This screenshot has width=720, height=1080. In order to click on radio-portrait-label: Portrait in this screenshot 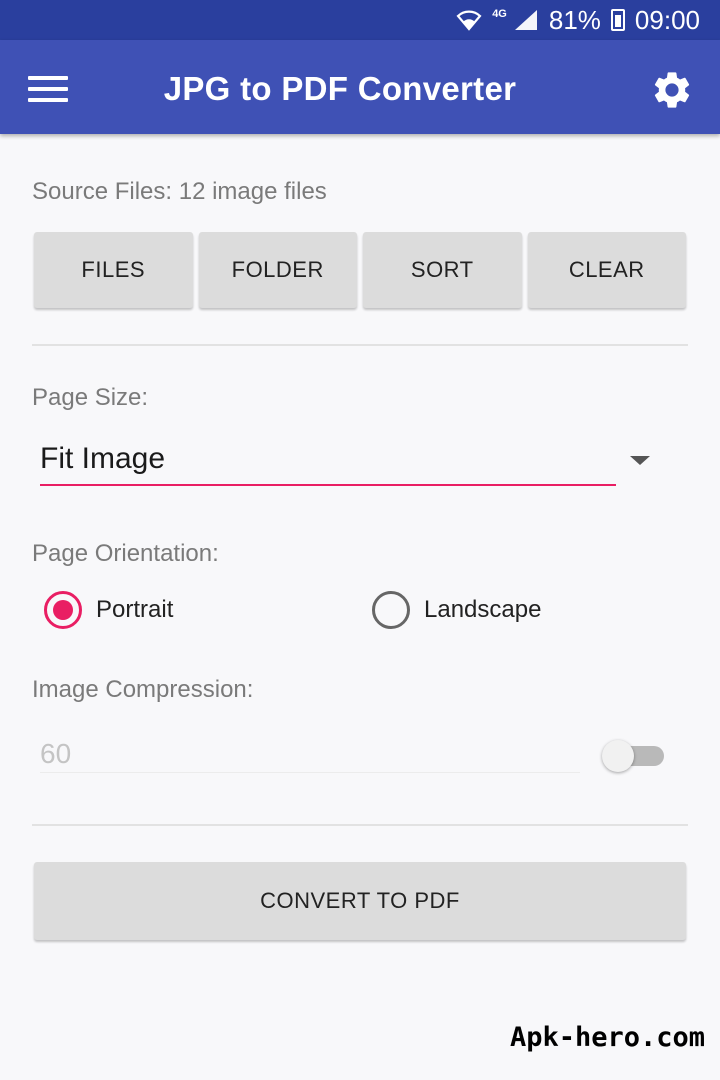, I will do `click(135, 609)`.